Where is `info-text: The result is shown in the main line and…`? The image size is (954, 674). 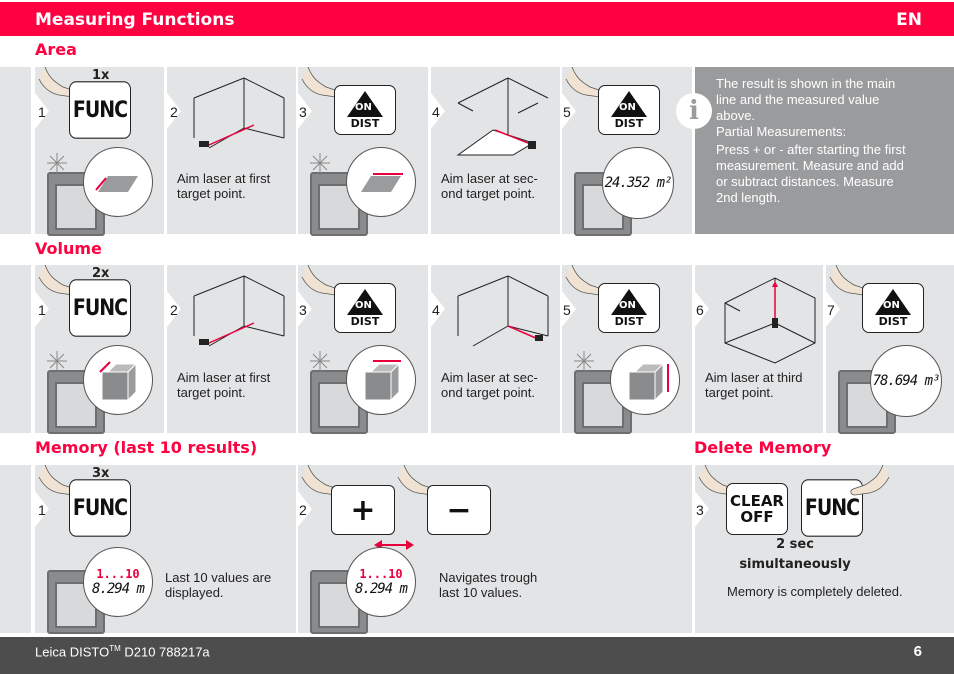 info-text: The result is shown in the main line and… is located at coordinates (811, 140).